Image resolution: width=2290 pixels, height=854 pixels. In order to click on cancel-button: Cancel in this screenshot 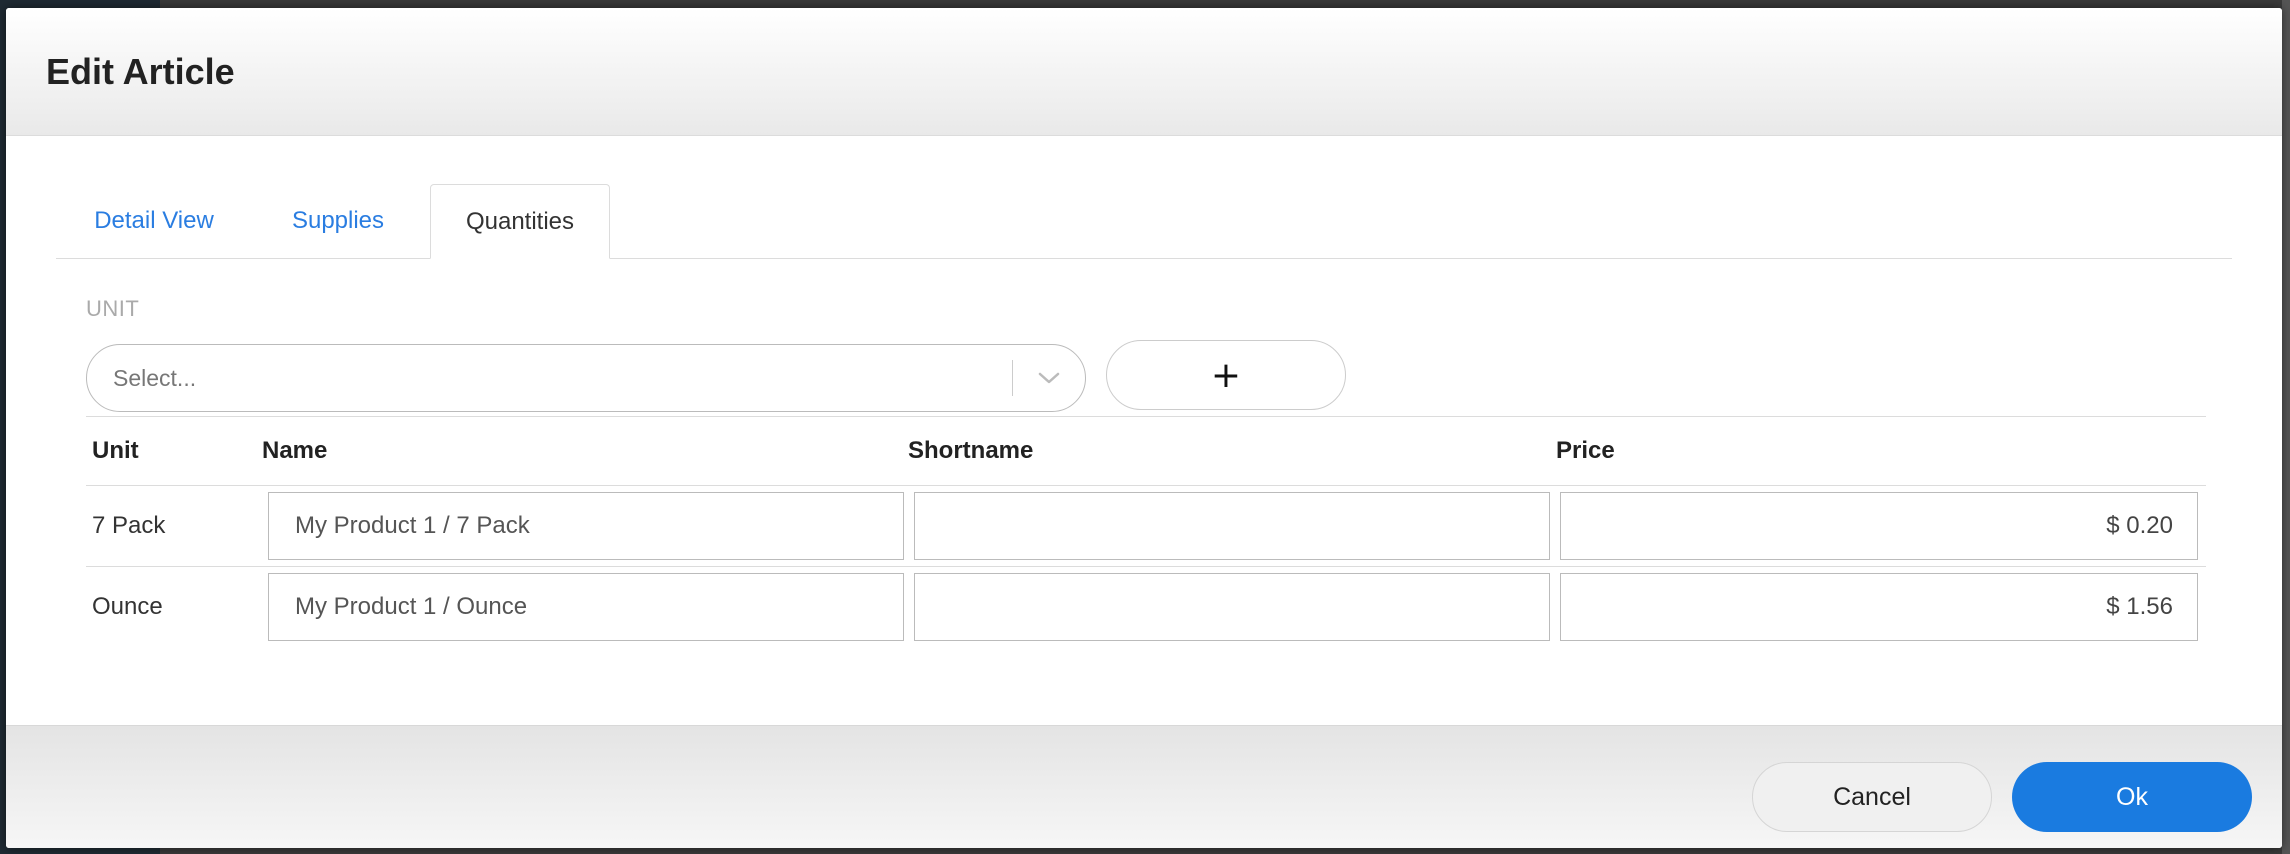, I will do `click(1872, 797)`.